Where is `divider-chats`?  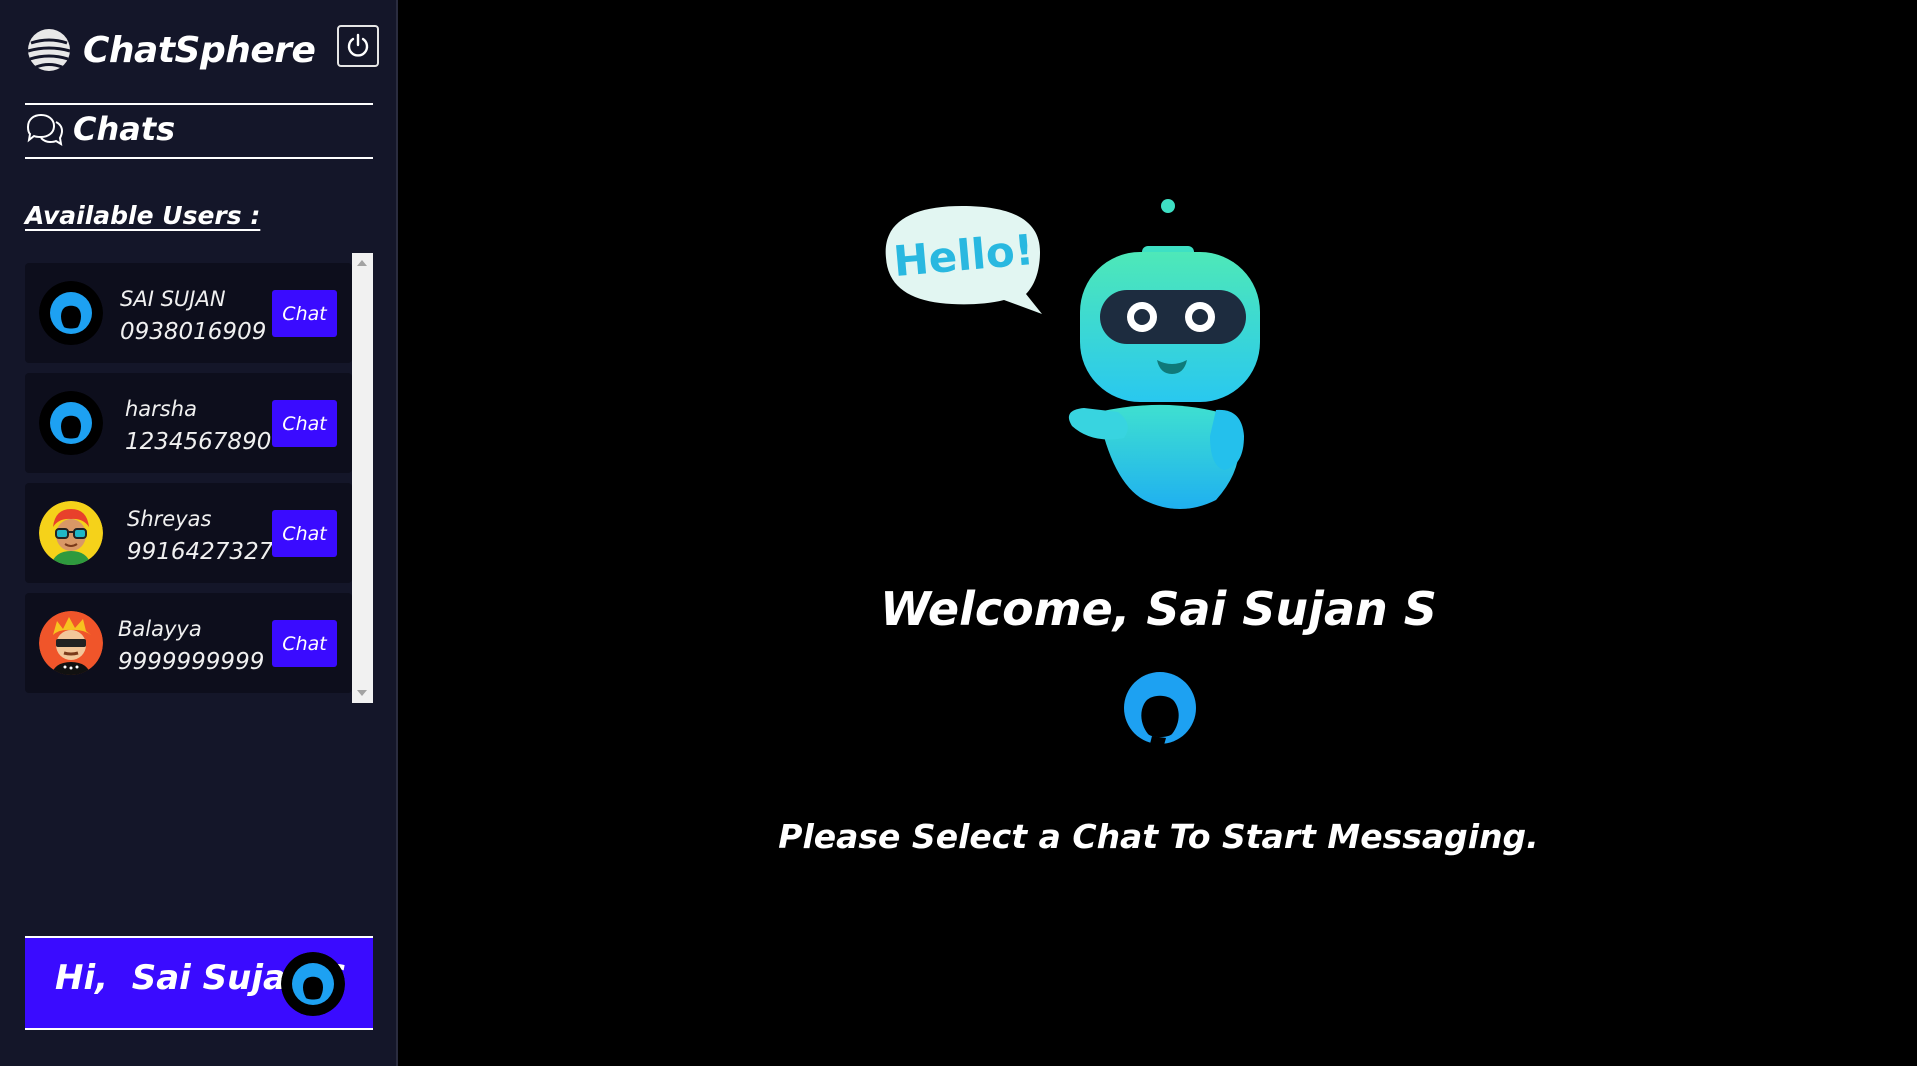
divider-chats is located at coordinates (199, 158).